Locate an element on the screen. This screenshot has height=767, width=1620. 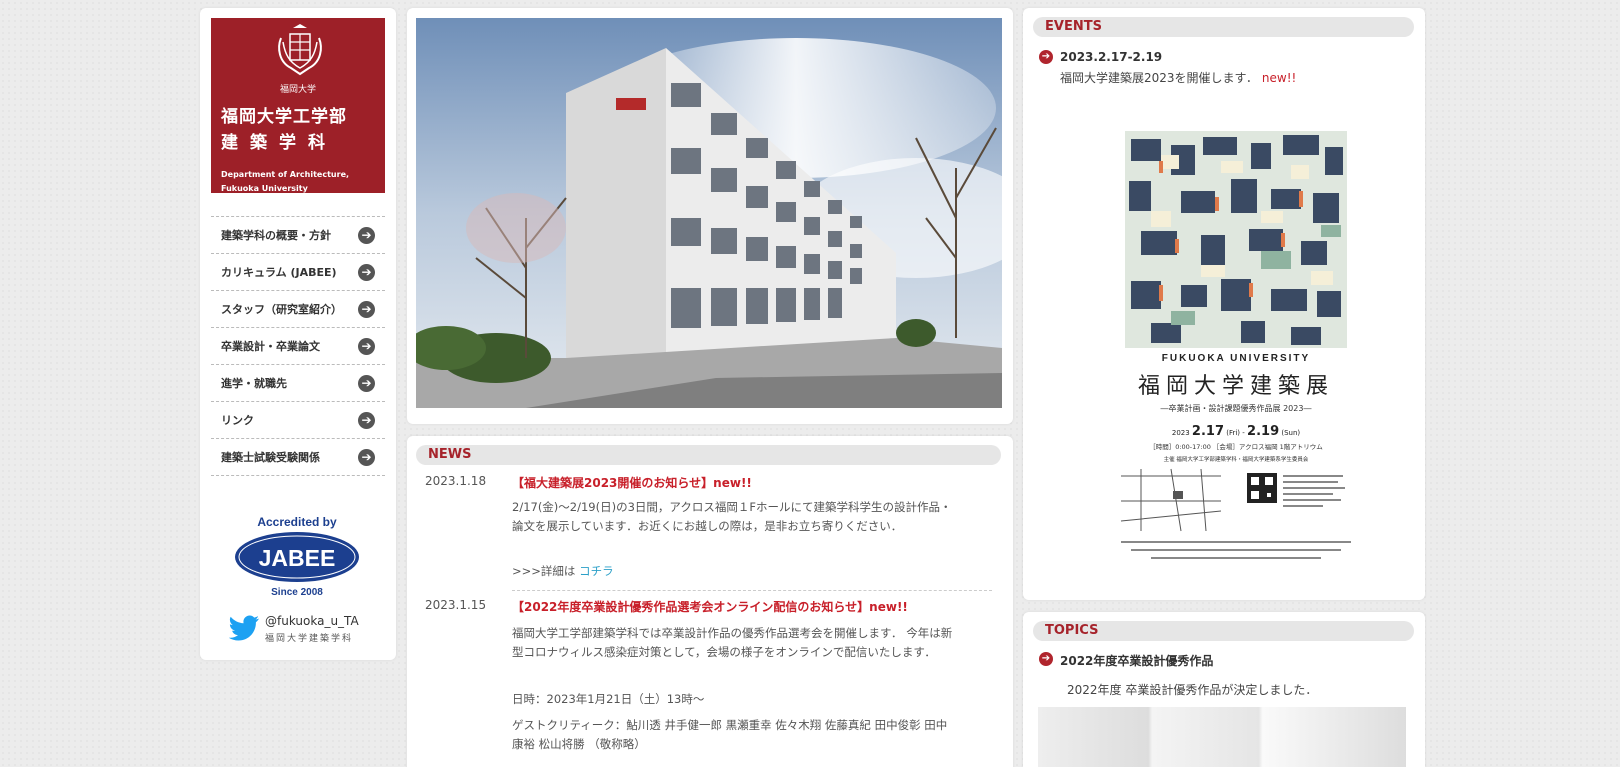
news-heading: NEWS is located at coordinates (708, 455).